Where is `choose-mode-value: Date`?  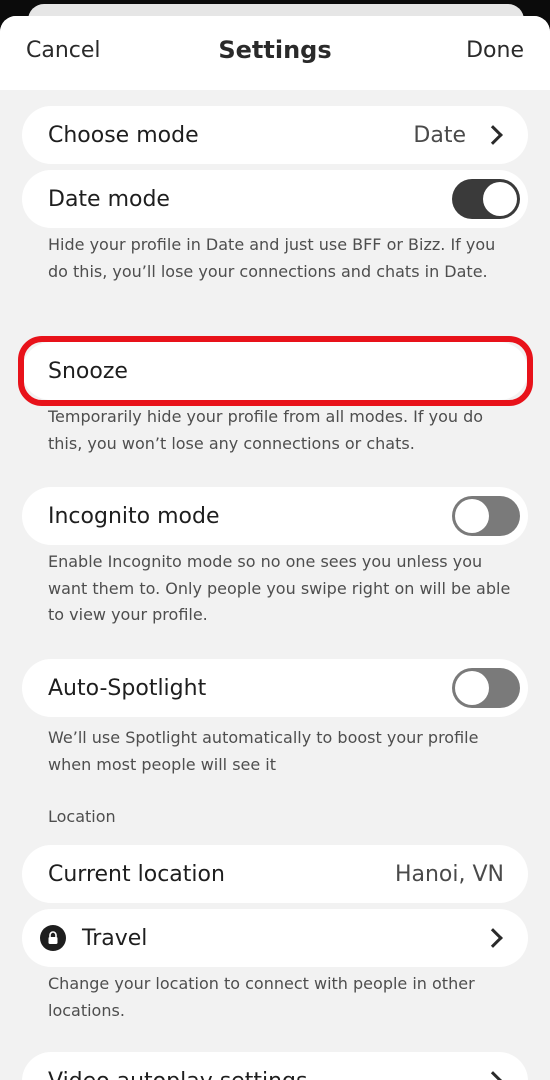 choose-mode-value: Date is located at coordinates (439, 135).